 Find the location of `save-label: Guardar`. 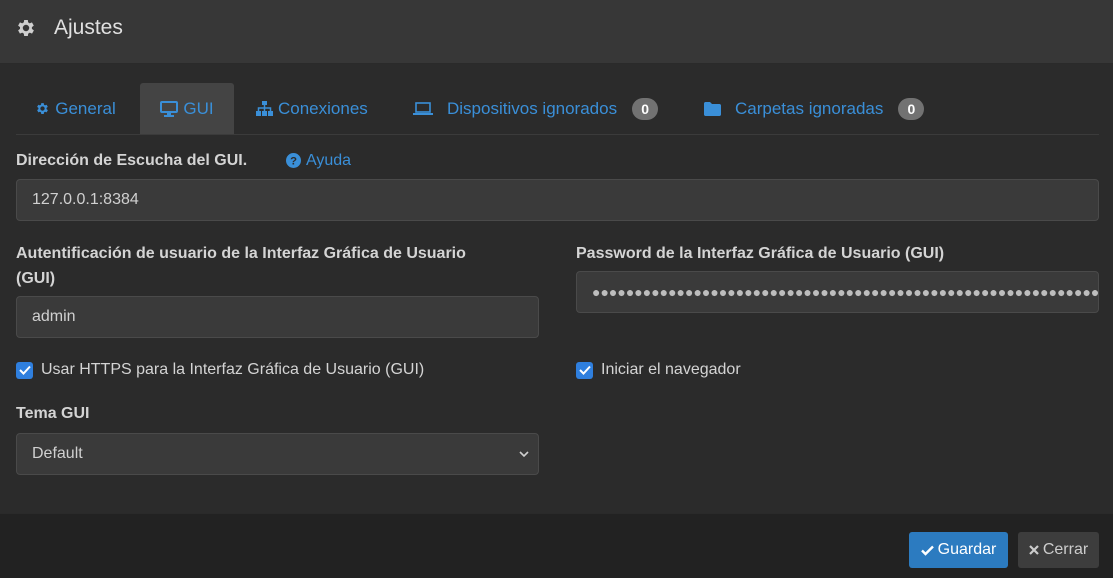

save-label: Guardar is located at coordinates (967, 549).